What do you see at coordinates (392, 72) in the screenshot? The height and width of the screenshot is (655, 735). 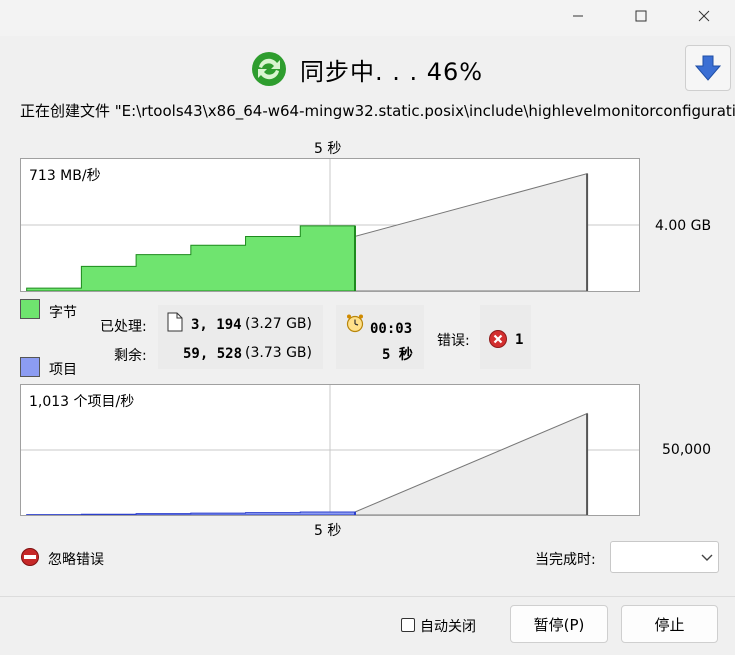 I see `status-title: 同步中. . . 46%` at bounding box center [392, 72].